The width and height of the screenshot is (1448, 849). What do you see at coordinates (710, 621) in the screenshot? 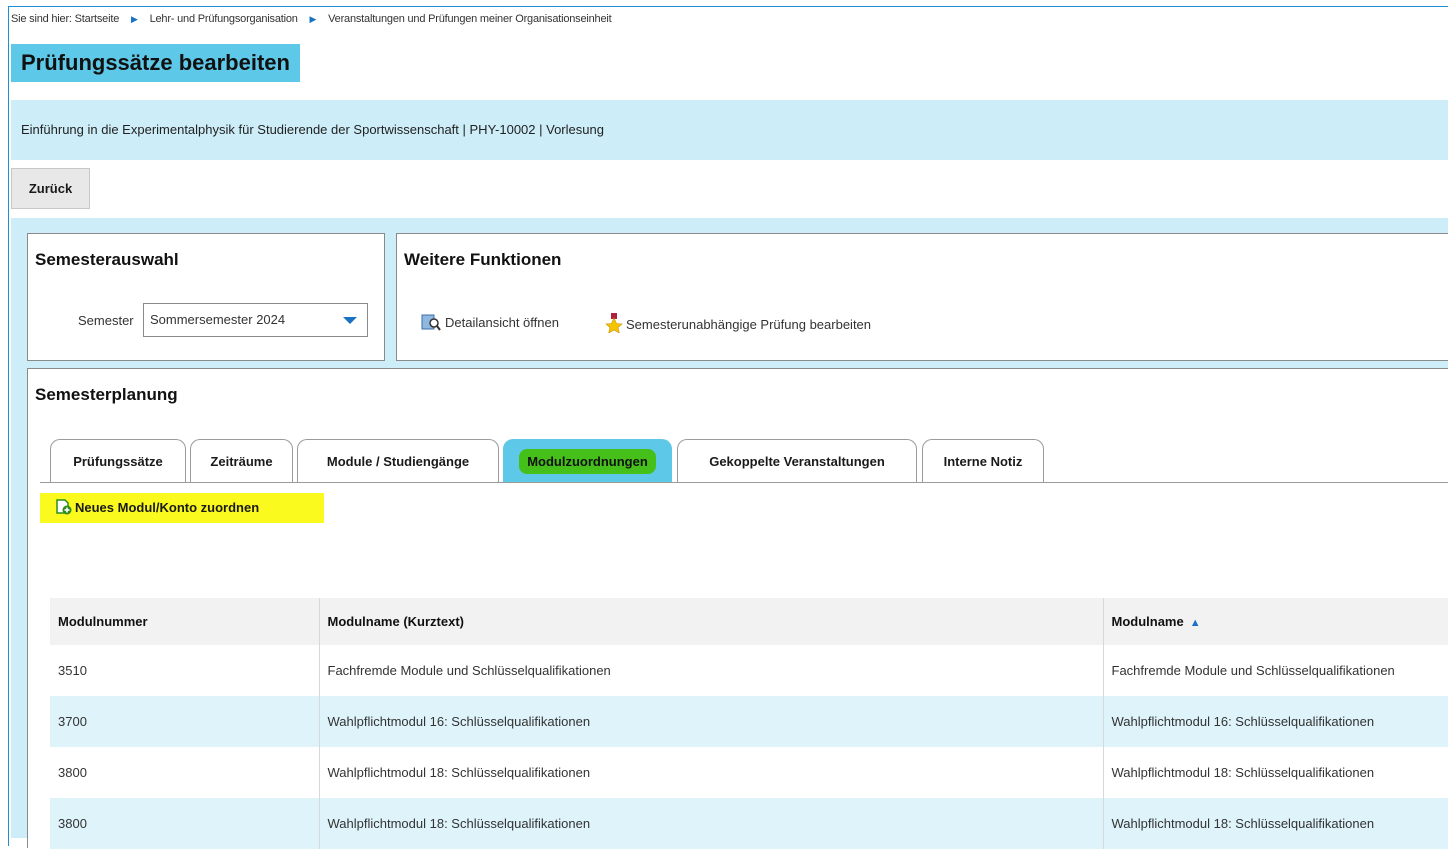
I see `column-header-modulname-kurz: Modulname (Kurztext)` at bounding box center [710, 621].